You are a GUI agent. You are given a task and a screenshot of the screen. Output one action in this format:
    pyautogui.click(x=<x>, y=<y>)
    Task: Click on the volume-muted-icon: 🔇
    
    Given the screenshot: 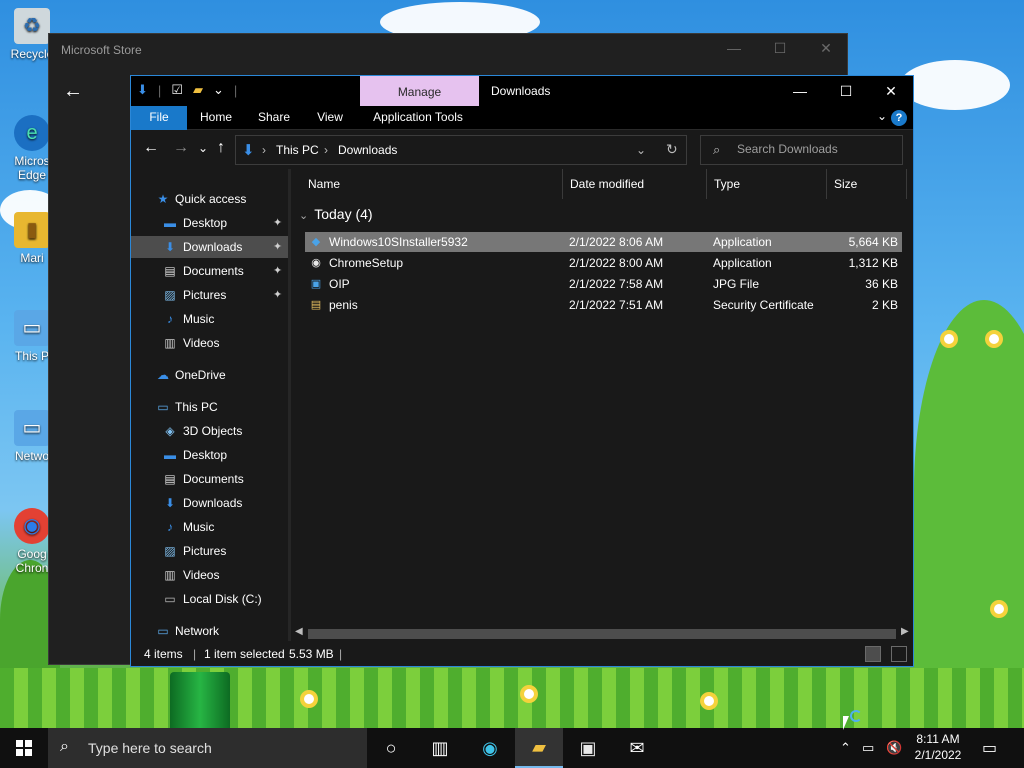 What is the action you would take?
    pyautogui.click(x=894, y=748)
    